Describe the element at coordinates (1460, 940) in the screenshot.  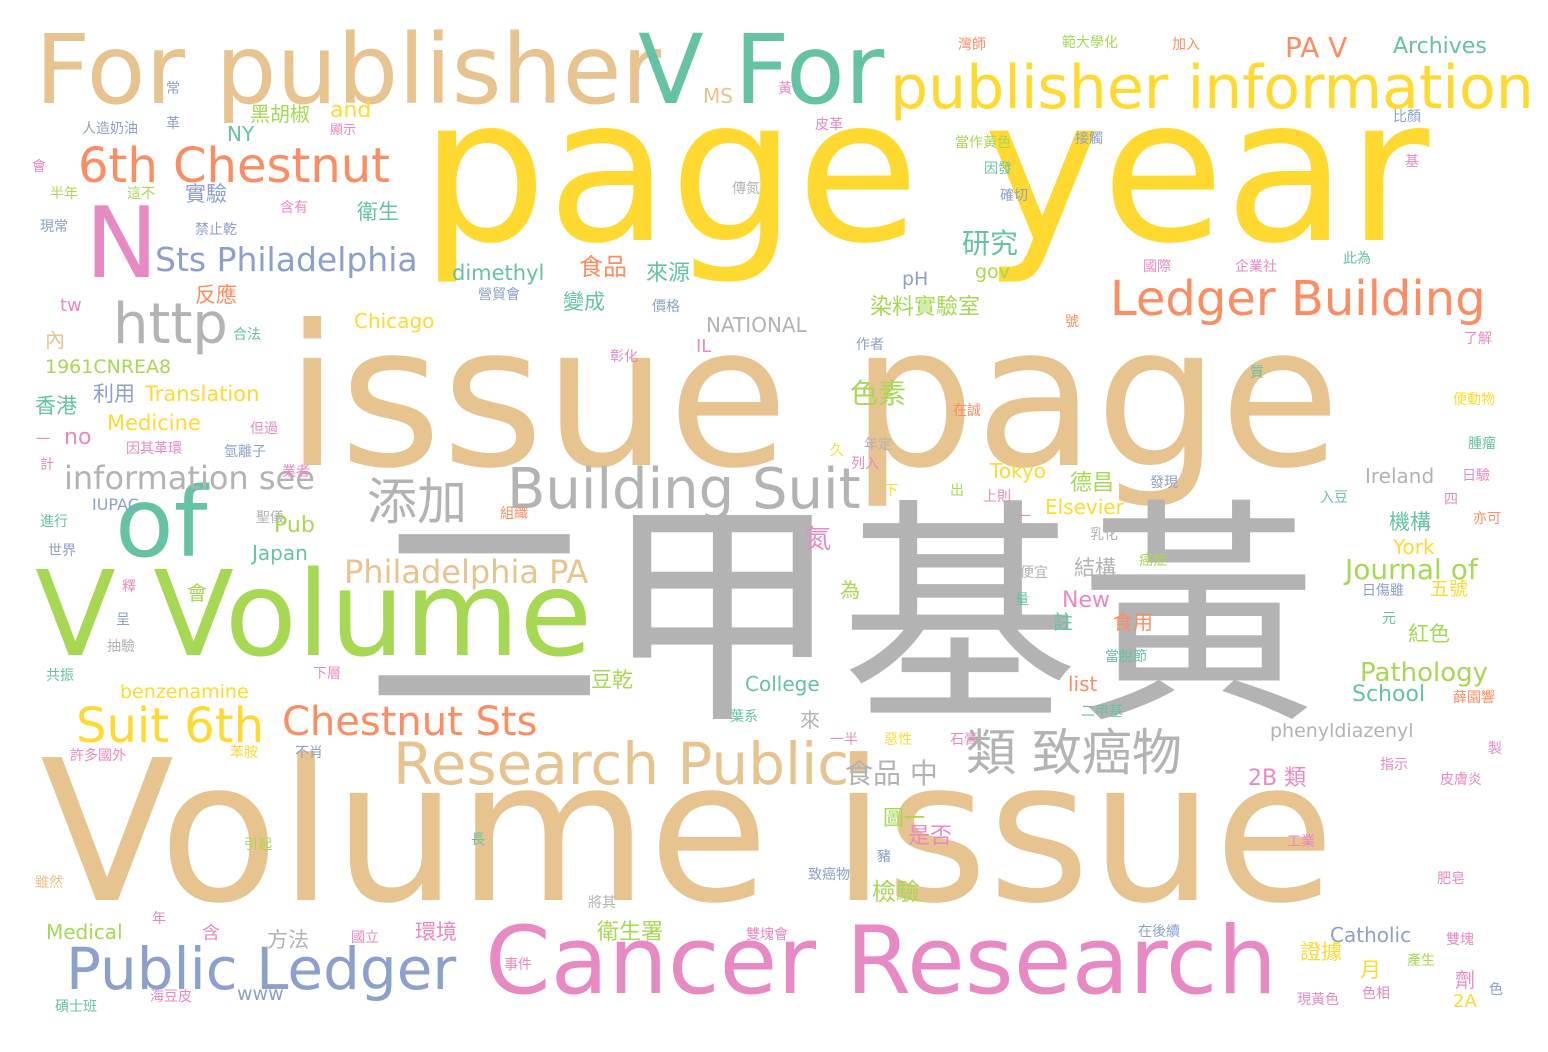
I see `word: 雙塊` at that location.